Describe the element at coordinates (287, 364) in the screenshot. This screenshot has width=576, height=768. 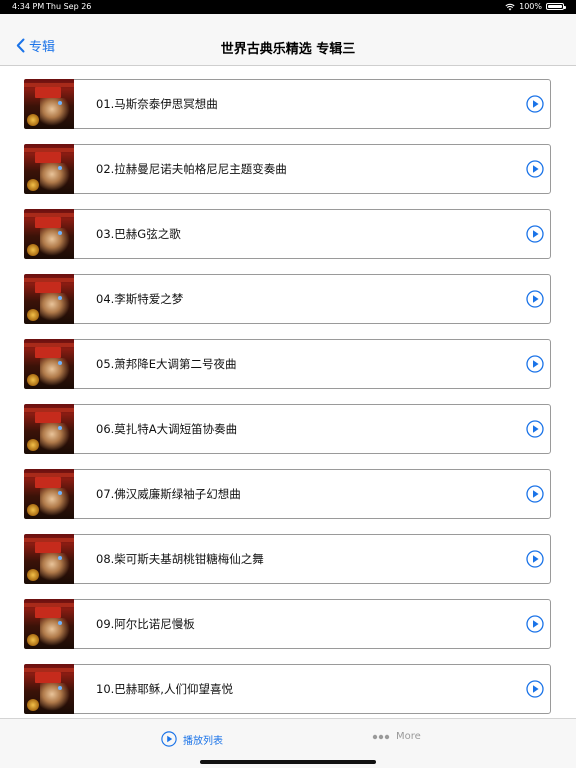
I see `track-row: 05.萧邦降E大调第二号夜曲` at that location.